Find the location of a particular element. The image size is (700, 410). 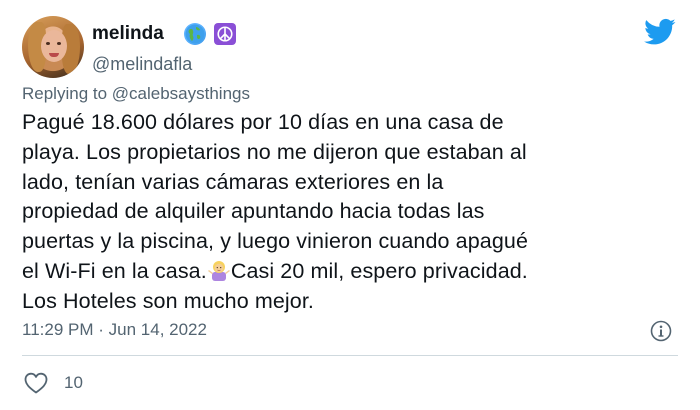

twitter-bird-icon is located at coordinates (660, 32).